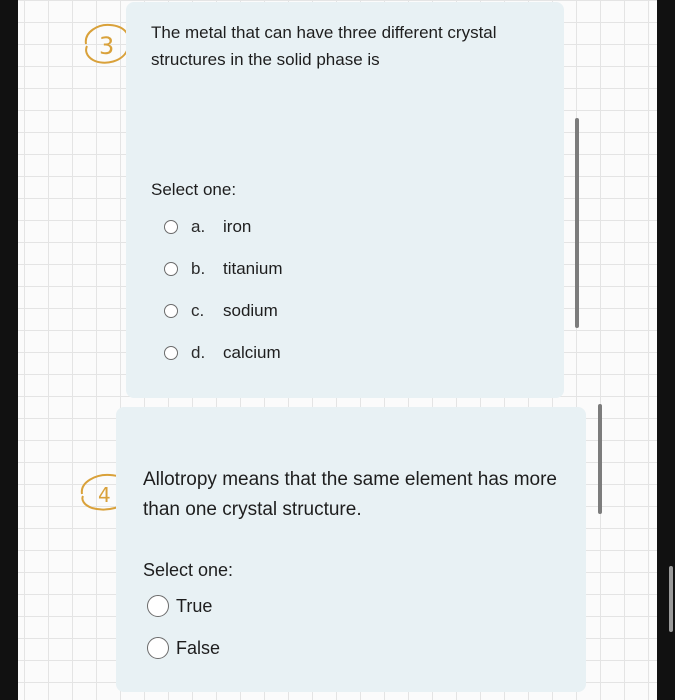 Image resolution: width=675 pixels, height=700 pixels. What do you see at coordinates (198, 268) in the screenshot?
I see `option-letter: b.` at bounding box center [198, 268].